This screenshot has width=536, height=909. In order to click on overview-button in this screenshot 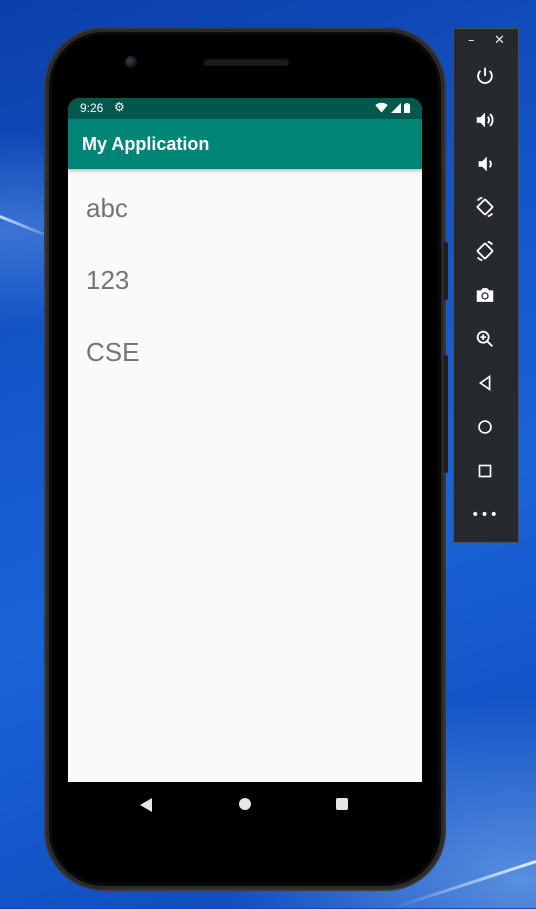, I will do `click(485, 471)`.